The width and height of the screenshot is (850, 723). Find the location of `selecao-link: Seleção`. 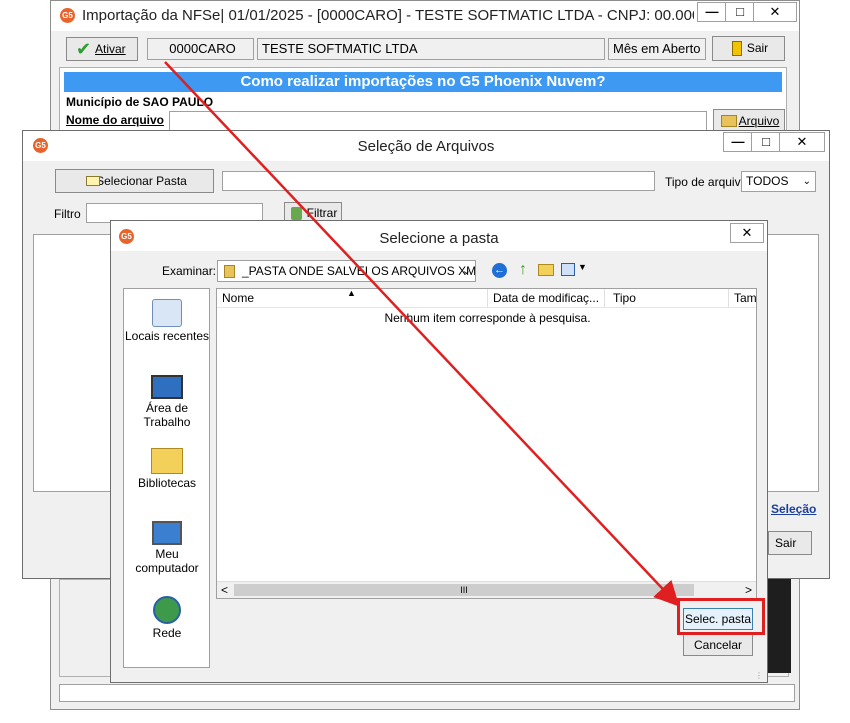

selecao-link: Seleção is located at coordinates (793, 509).